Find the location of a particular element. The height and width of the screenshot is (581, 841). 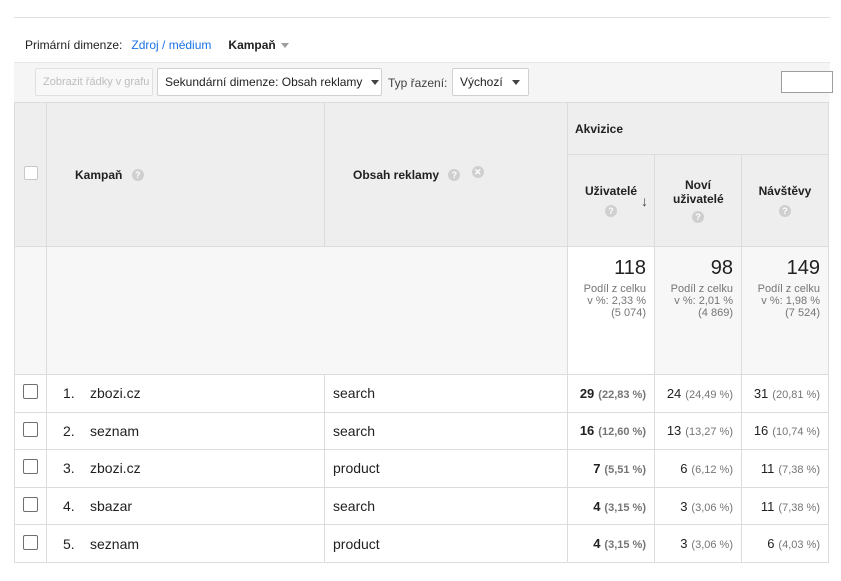

users-column-header: Uživatelé ? ↓ is located at coordinates (611, 200).